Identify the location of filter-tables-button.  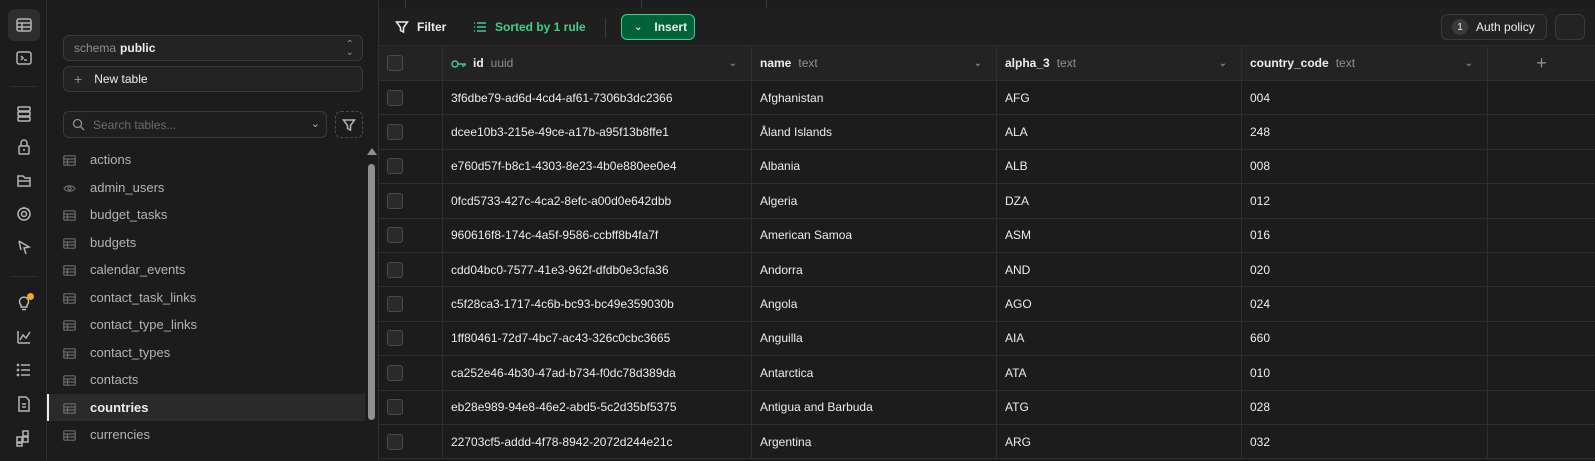
(349, 124).